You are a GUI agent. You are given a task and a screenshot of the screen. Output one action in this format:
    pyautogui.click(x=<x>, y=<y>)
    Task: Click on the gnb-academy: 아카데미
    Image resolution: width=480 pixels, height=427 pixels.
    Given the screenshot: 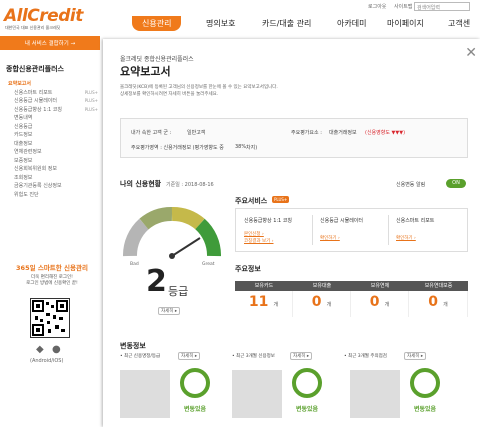 What is the action you would take?
    pyautogui.click(x=351, y=23)
    